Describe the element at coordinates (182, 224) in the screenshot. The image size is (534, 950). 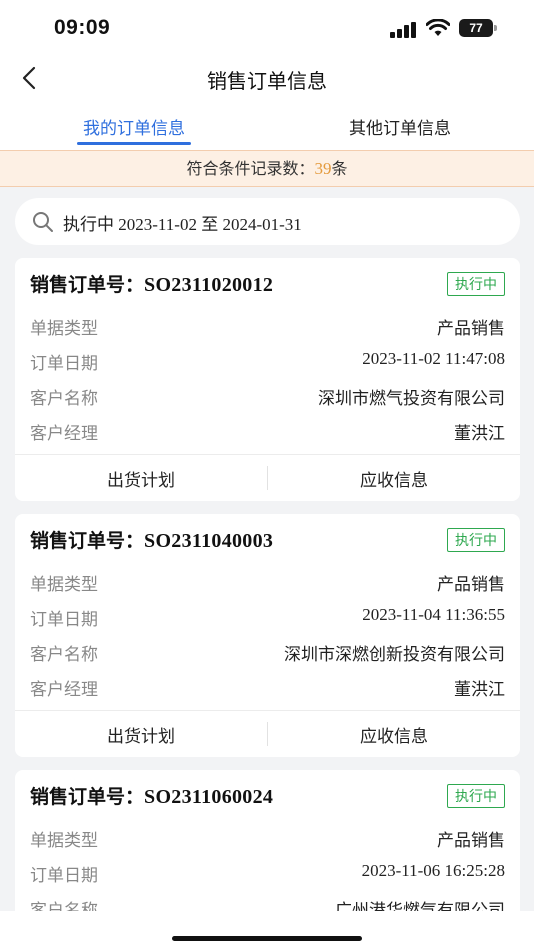
I see `search-filter-text: 执行中 2023-11-02 至 2024-01-31` at that location.